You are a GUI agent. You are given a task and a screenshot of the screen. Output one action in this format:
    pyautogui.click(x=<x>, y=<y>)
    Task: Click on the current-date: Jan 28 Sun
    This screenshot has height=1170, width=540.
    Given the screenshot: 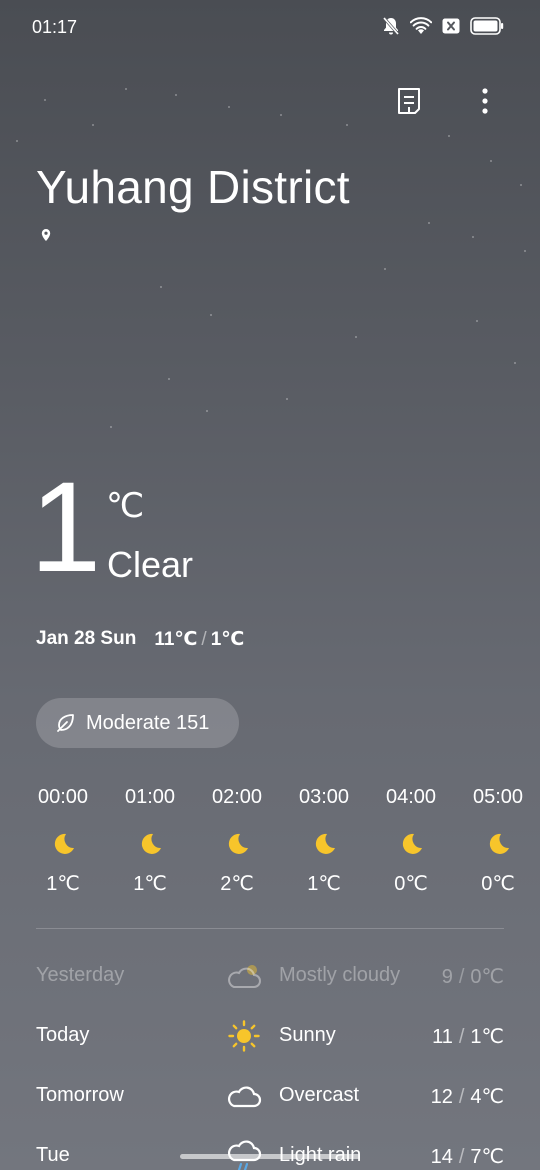 What is the action you would take?
    pyautogui.click(x=86, y=638)
    